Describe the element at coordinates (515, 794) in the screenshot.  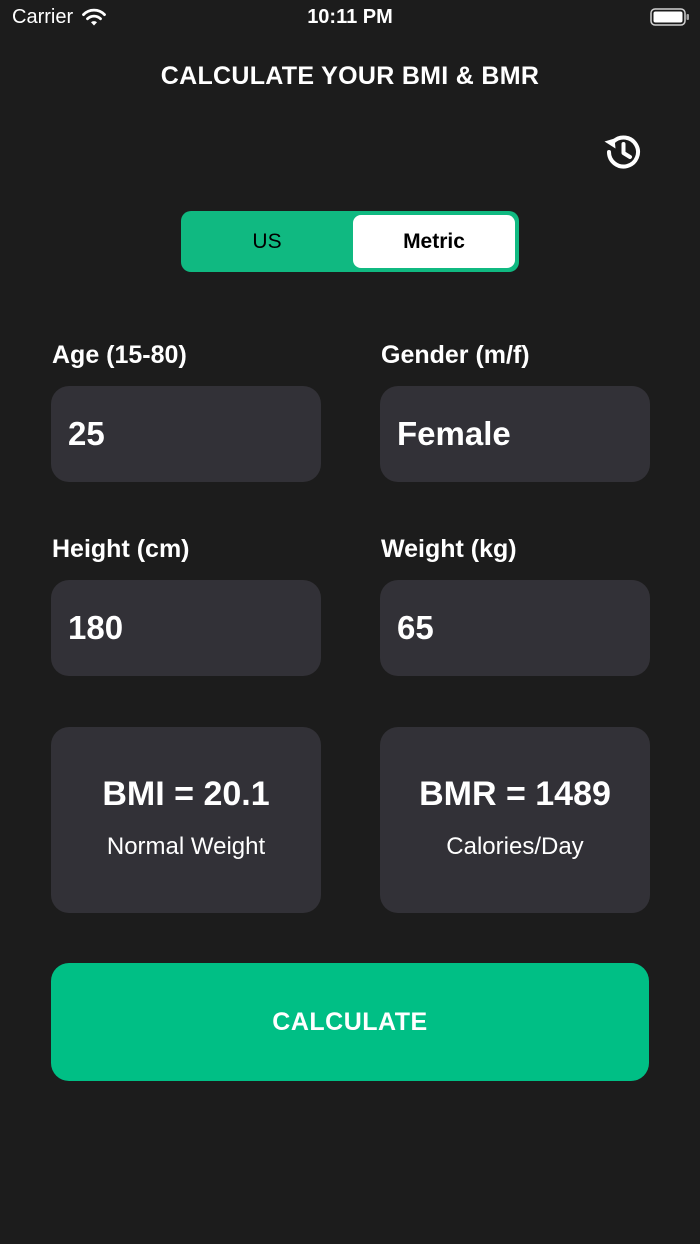
I see `bmr-value: BMR = 1489` at that location.